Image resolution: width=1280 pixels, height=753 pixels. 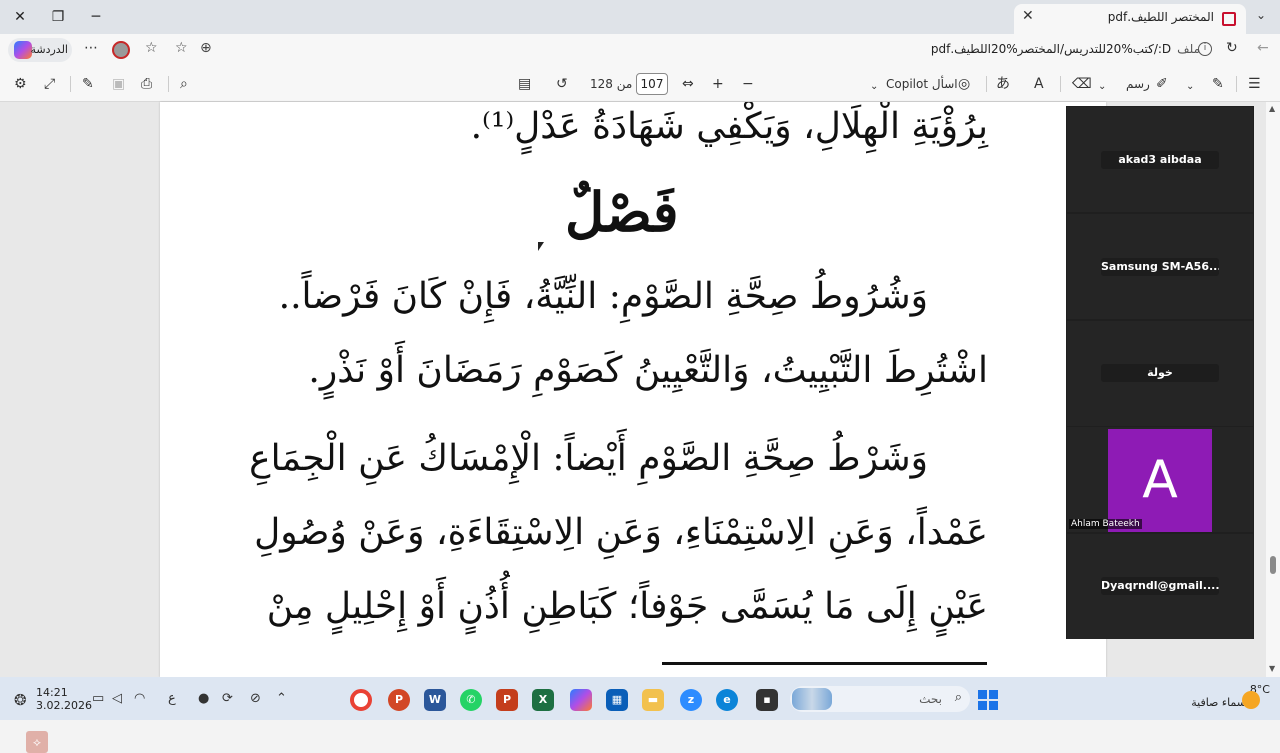 What do you see at coordinates (1162, 84) in the screenshot?
I see `draw-pen-icon: ✐` at bounding box center [1162, 84].